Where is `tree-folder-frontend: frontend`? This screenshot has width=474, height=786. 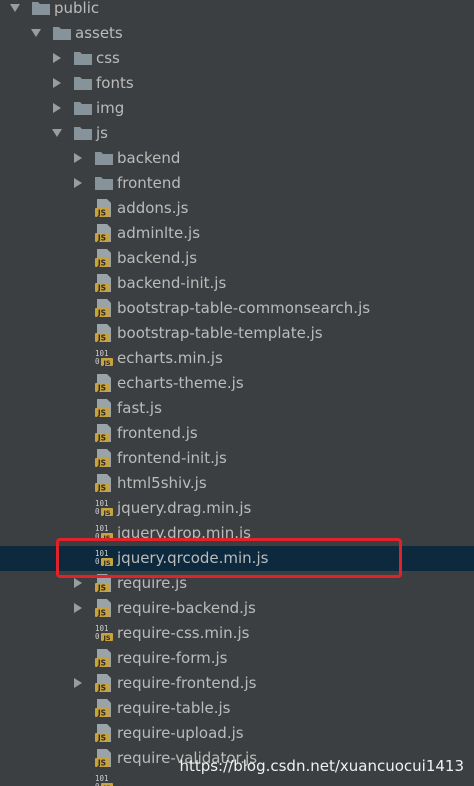 tree-folder-frontend: frontend is located at coordinates (237, 183).